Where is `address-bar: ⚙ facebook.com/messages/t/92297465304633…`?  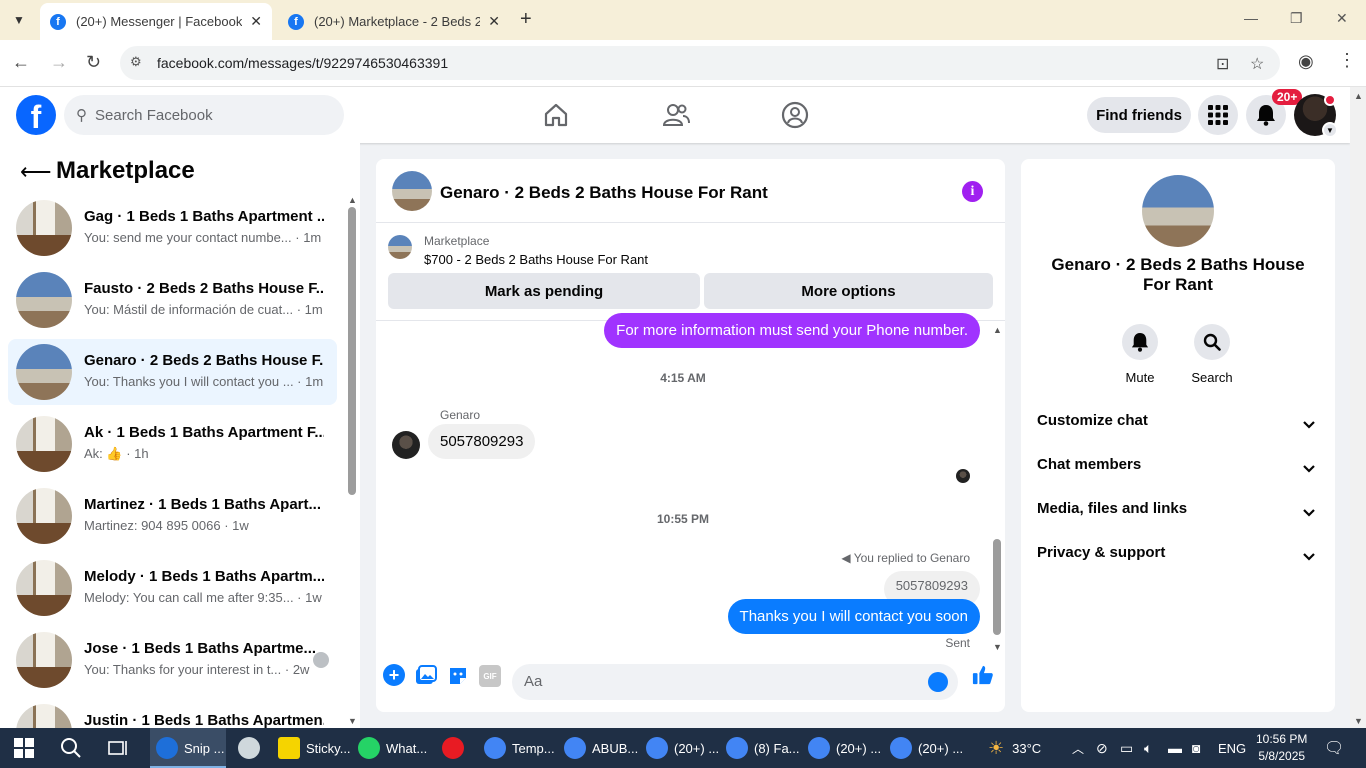
address-bar: ⚙ facebook.com/messages/t/92297465304633… is located at coordinates (700, 63).